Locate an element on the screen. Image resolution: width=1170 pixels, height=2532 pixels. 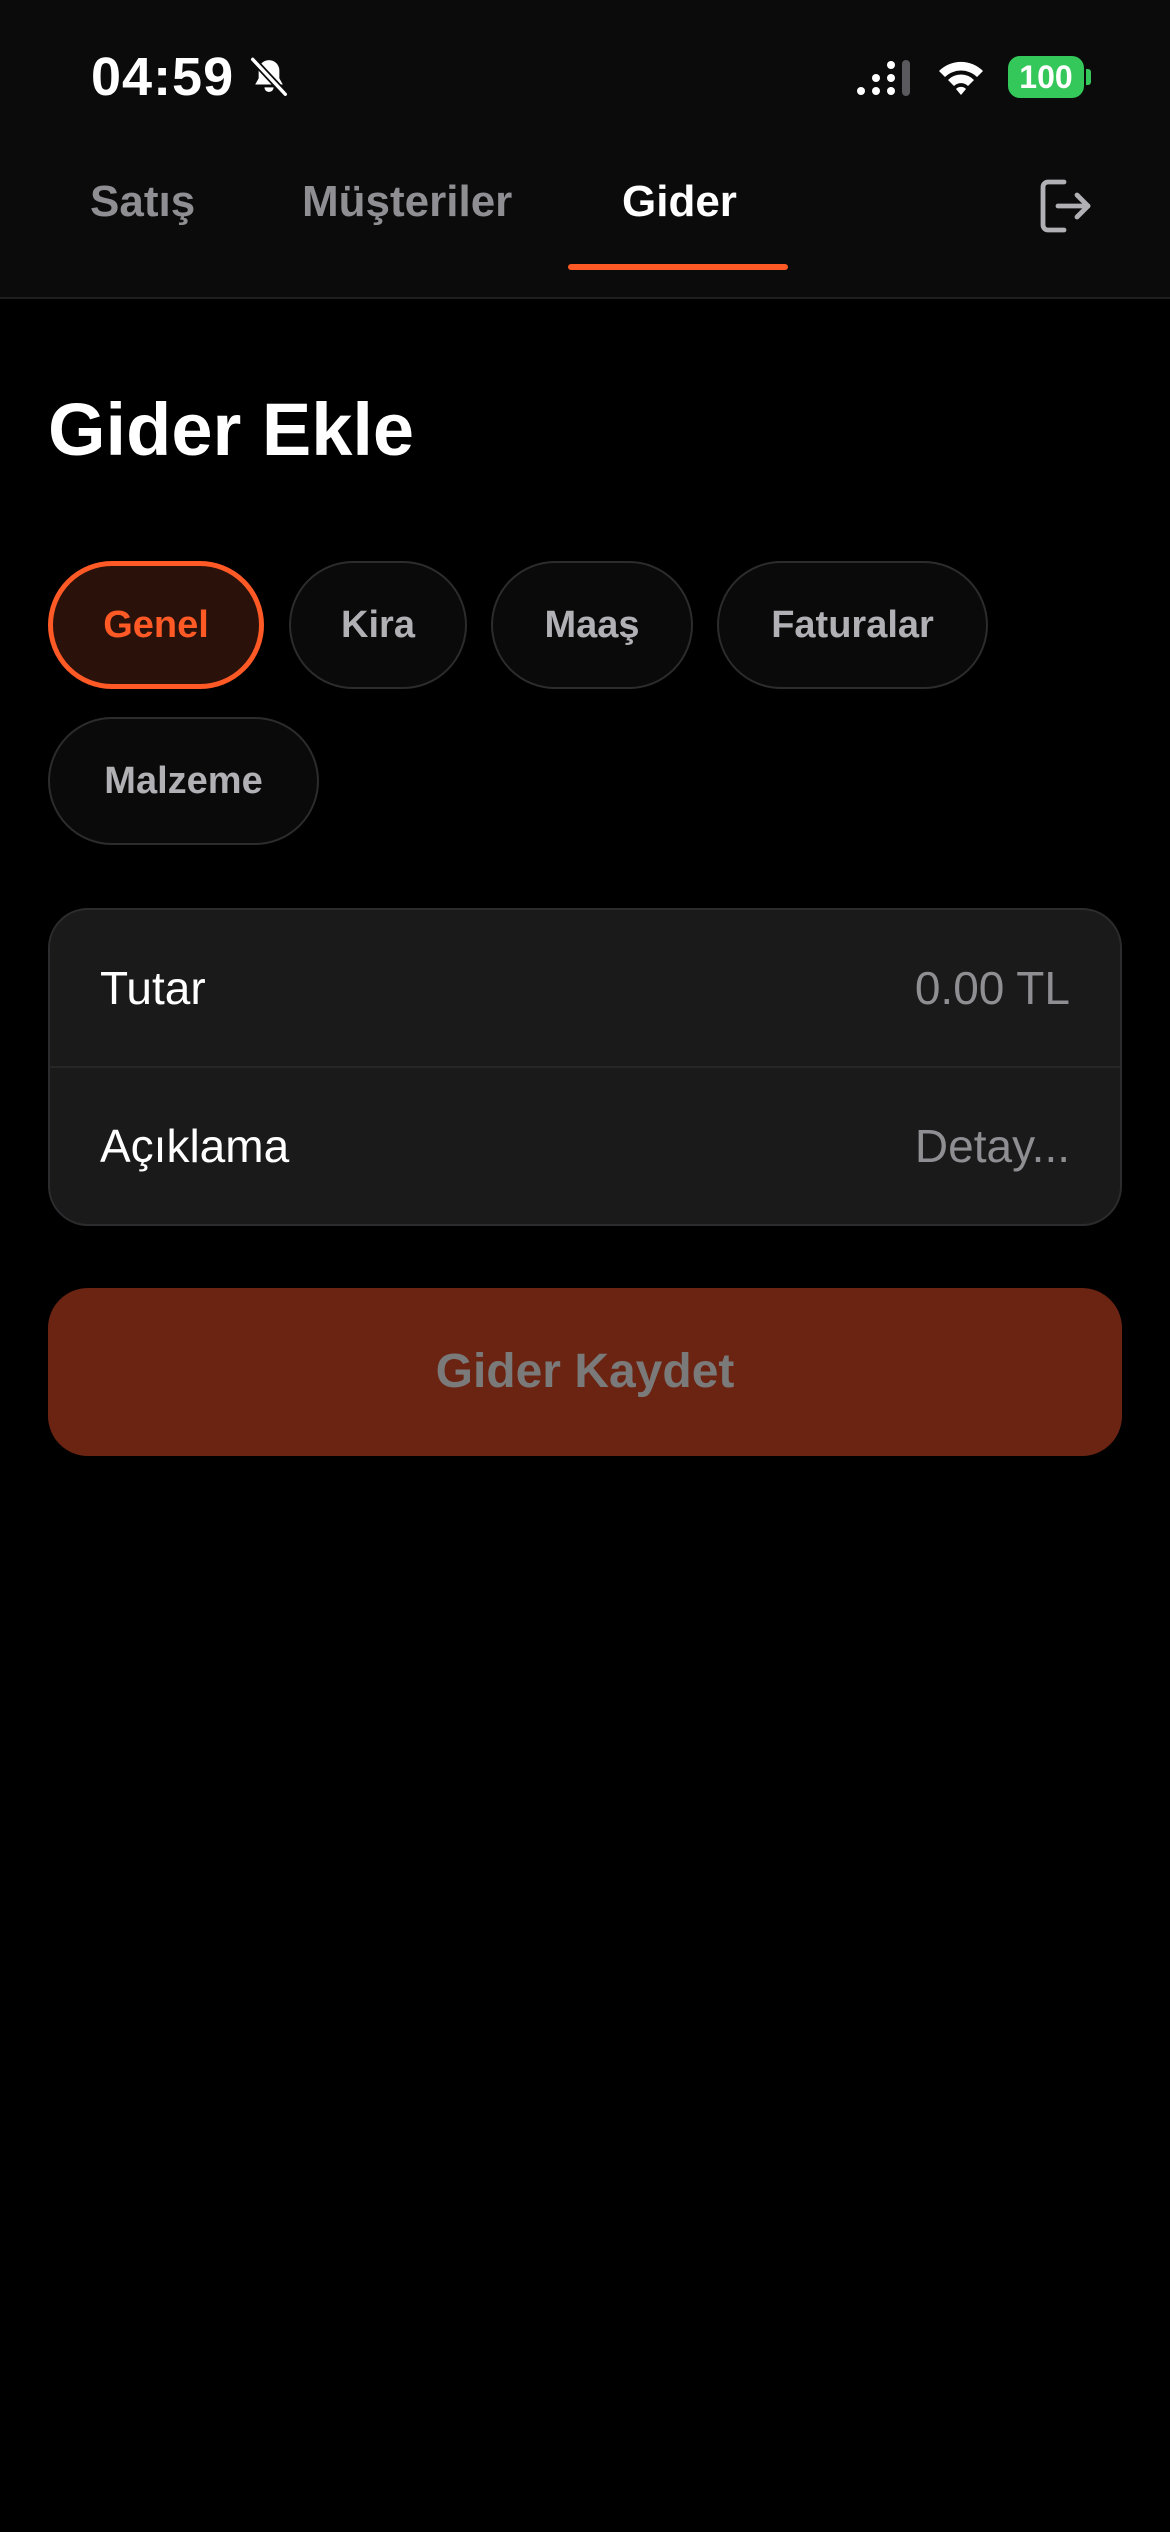
amount-row: Tutar is located at coordinates (585, 989).